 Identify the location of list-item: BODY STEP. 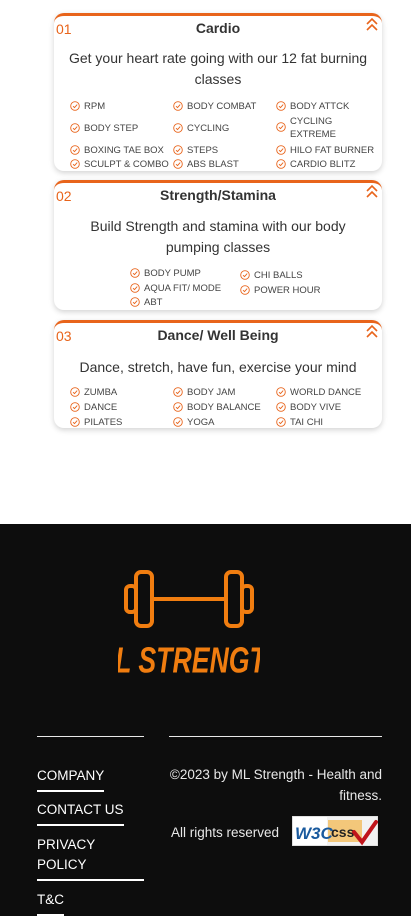
(119, 128).